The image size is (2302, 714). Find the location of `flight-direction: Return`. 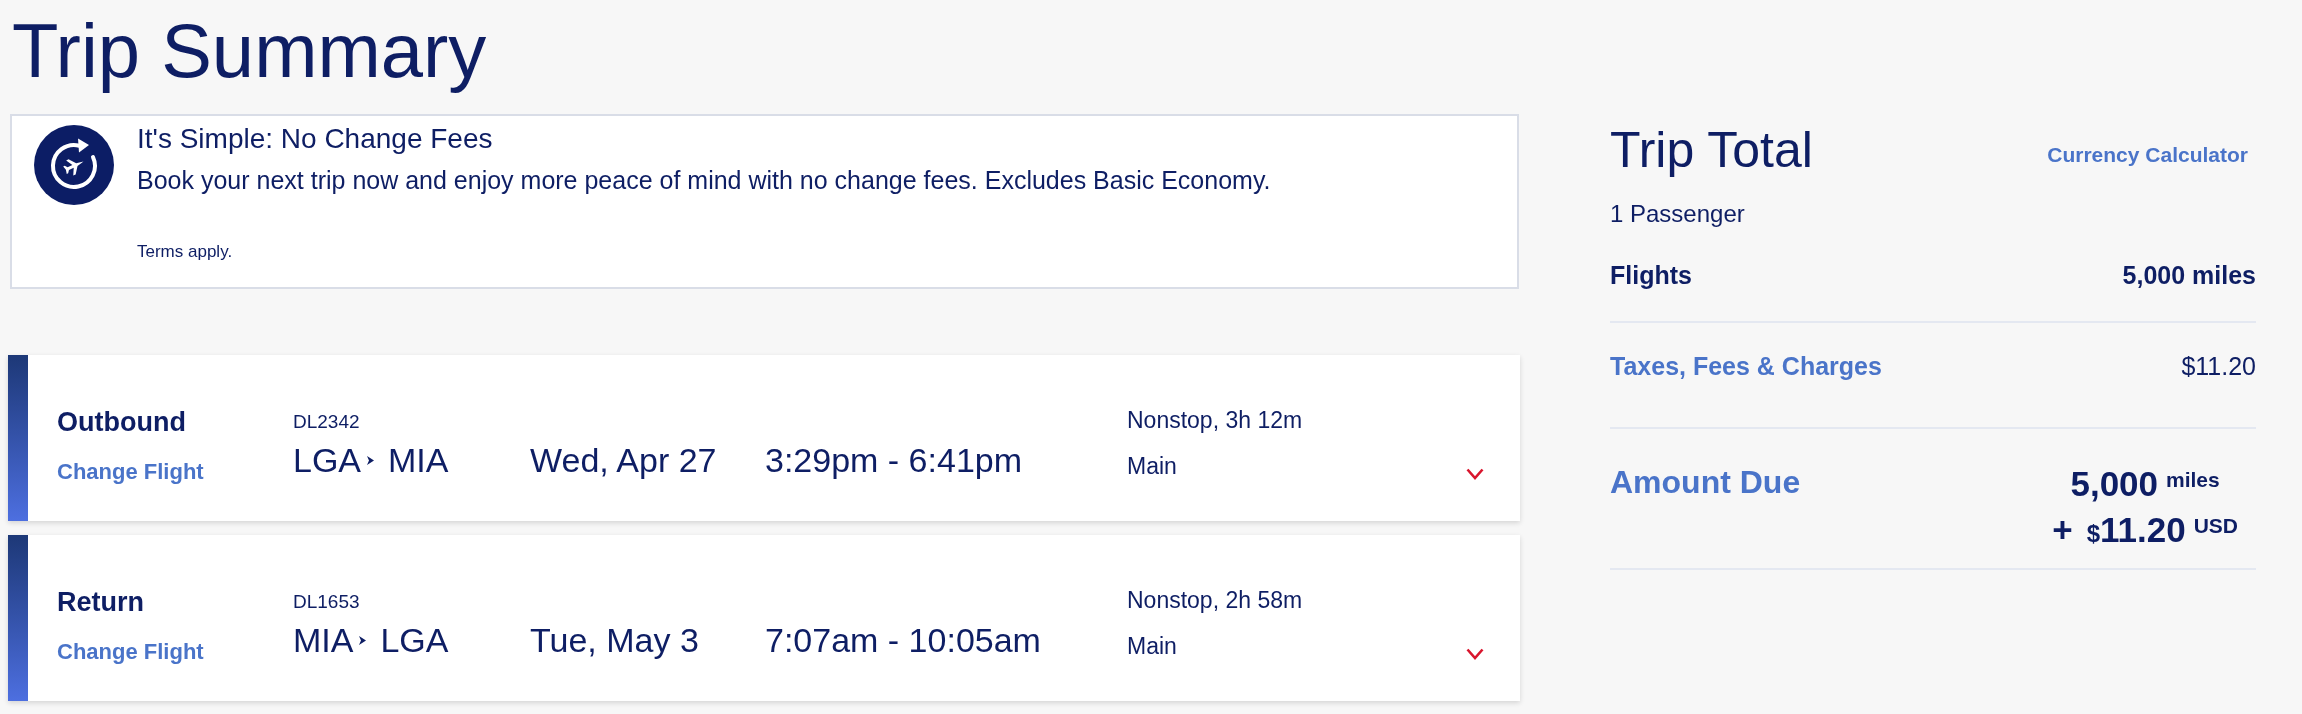

flight-direction: Return is located at coordinates (100, 602).